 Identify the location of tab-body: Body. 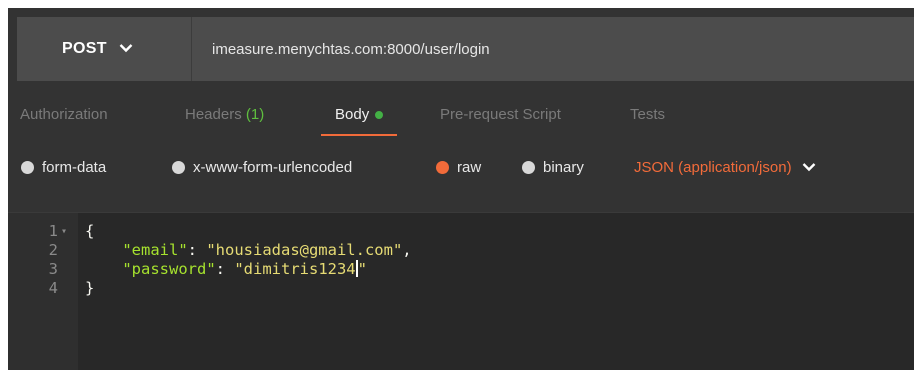
(359, 117).